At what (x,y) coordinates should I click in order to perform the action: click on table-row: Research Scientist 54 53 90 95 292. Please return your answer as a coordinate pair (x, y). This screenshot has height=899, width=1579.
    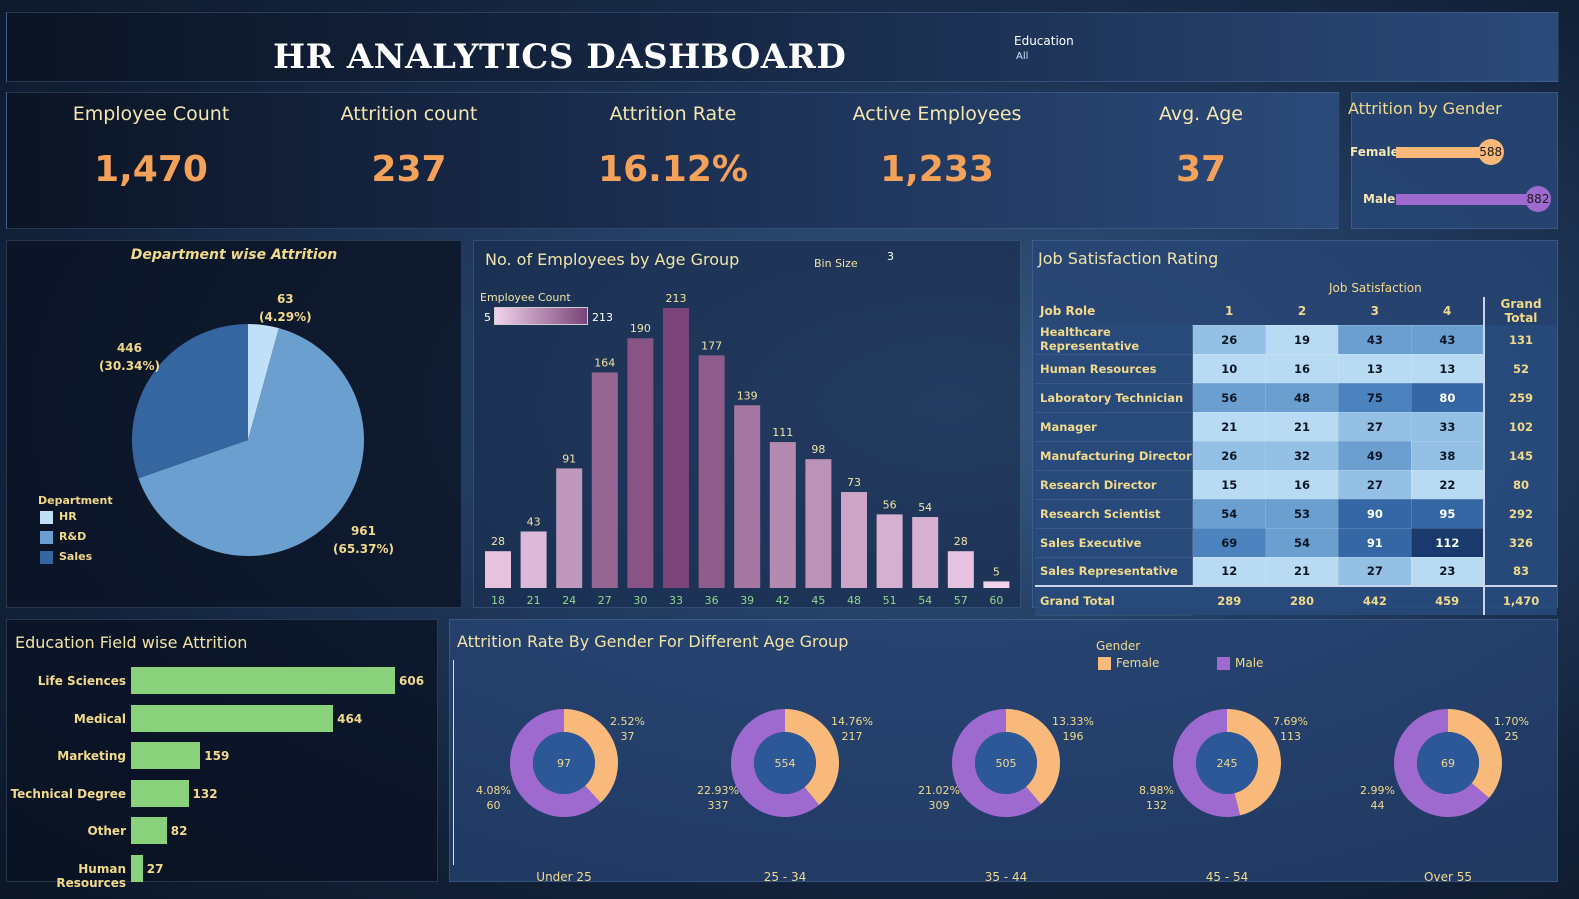
    Looking at the image, I should click on (1296, 513).